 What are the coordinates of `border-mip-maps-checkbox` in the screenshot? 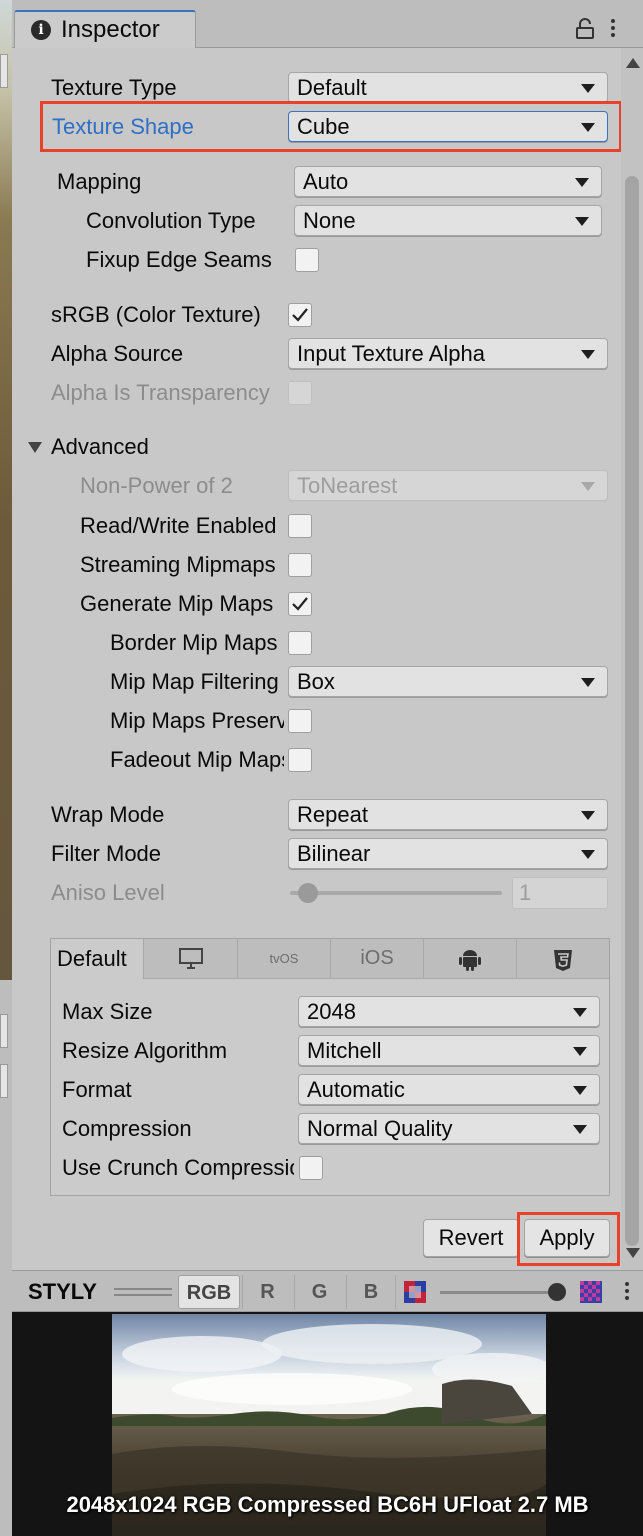 It's located at (300, 643).